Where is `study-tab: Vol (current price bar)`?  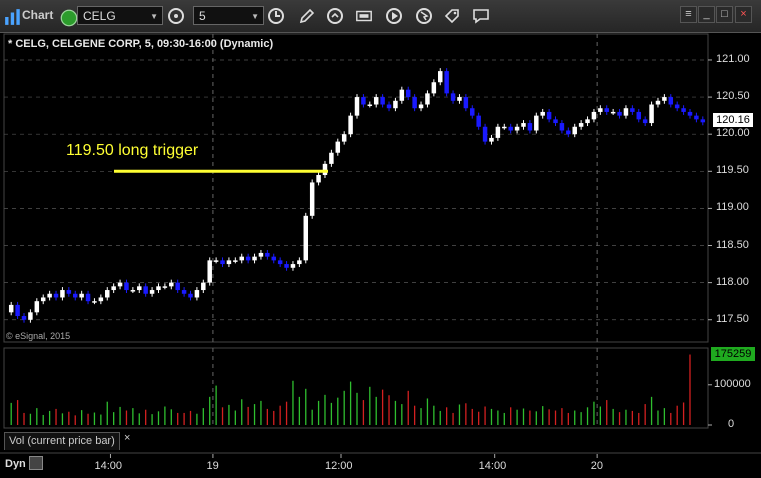
study-tab: Vol (current price bar) is located at coordinates (62, 441).